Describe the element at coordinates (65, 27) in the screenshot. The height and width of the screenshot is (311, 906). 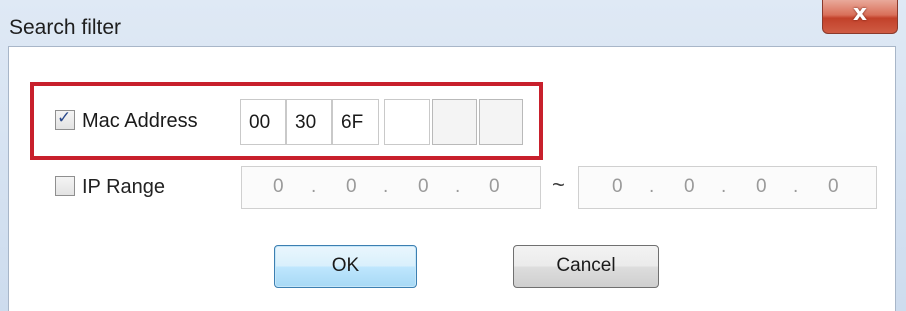
I see `window-title: Search filter` at that location.